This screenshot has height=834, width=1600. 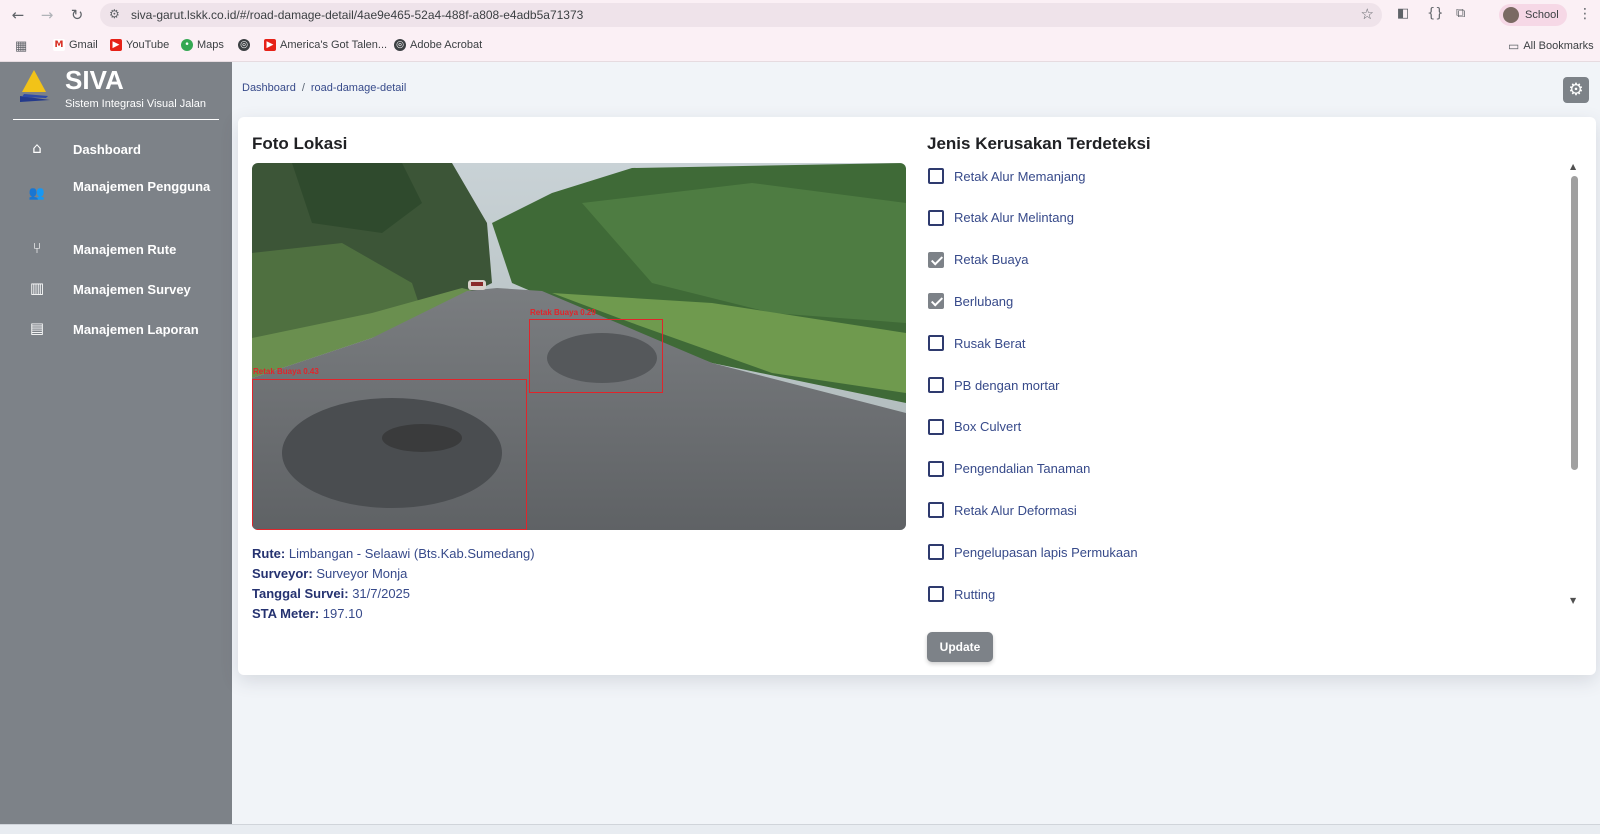 What do you see at coordinates (94, 80) in the screenshot?
I see `brand-title: SIVA` at bounding box center [94, 80].